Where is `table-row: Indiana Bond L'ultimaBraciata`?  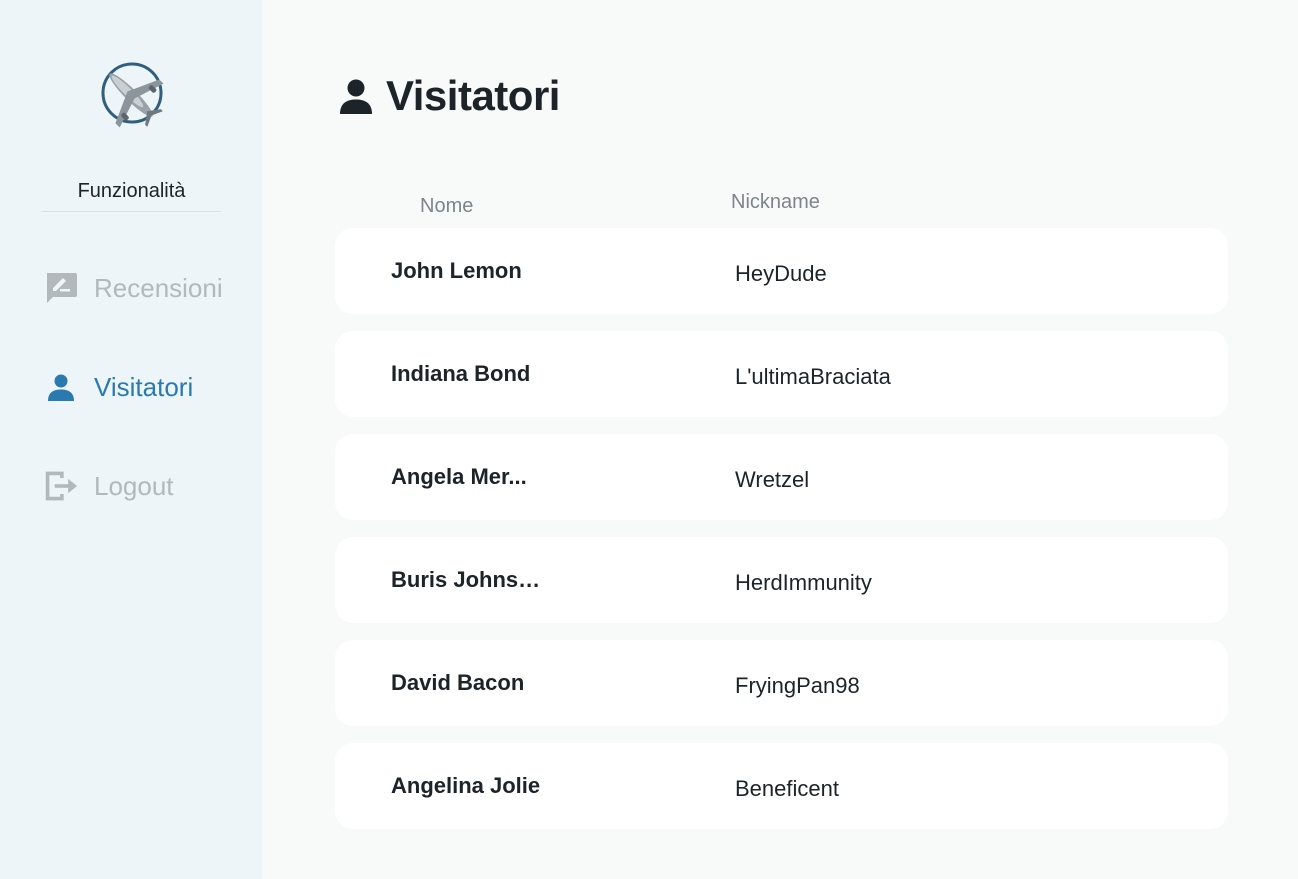
table-row: Indiana Bond L'ultimaBraciata is located at coordinates (781, 374).